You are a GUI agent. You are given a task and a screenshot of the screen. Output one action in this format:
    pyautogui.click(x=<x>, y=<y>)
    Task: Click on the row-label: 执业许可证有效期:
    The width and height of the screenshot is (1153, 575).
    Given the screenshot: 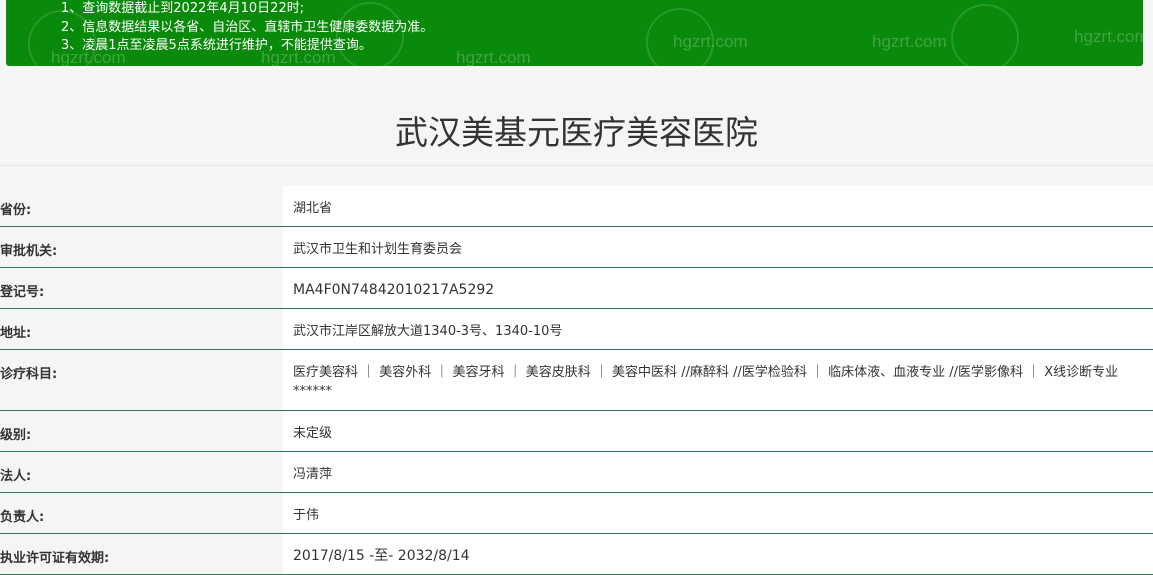 What is the action you would take?
    pyautogui.click(x=141, y=554)
    